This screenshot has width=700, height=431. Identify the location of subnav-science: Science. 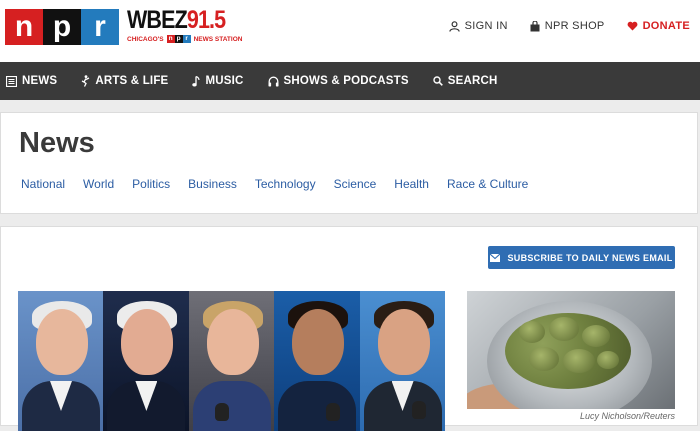
(355, 184).